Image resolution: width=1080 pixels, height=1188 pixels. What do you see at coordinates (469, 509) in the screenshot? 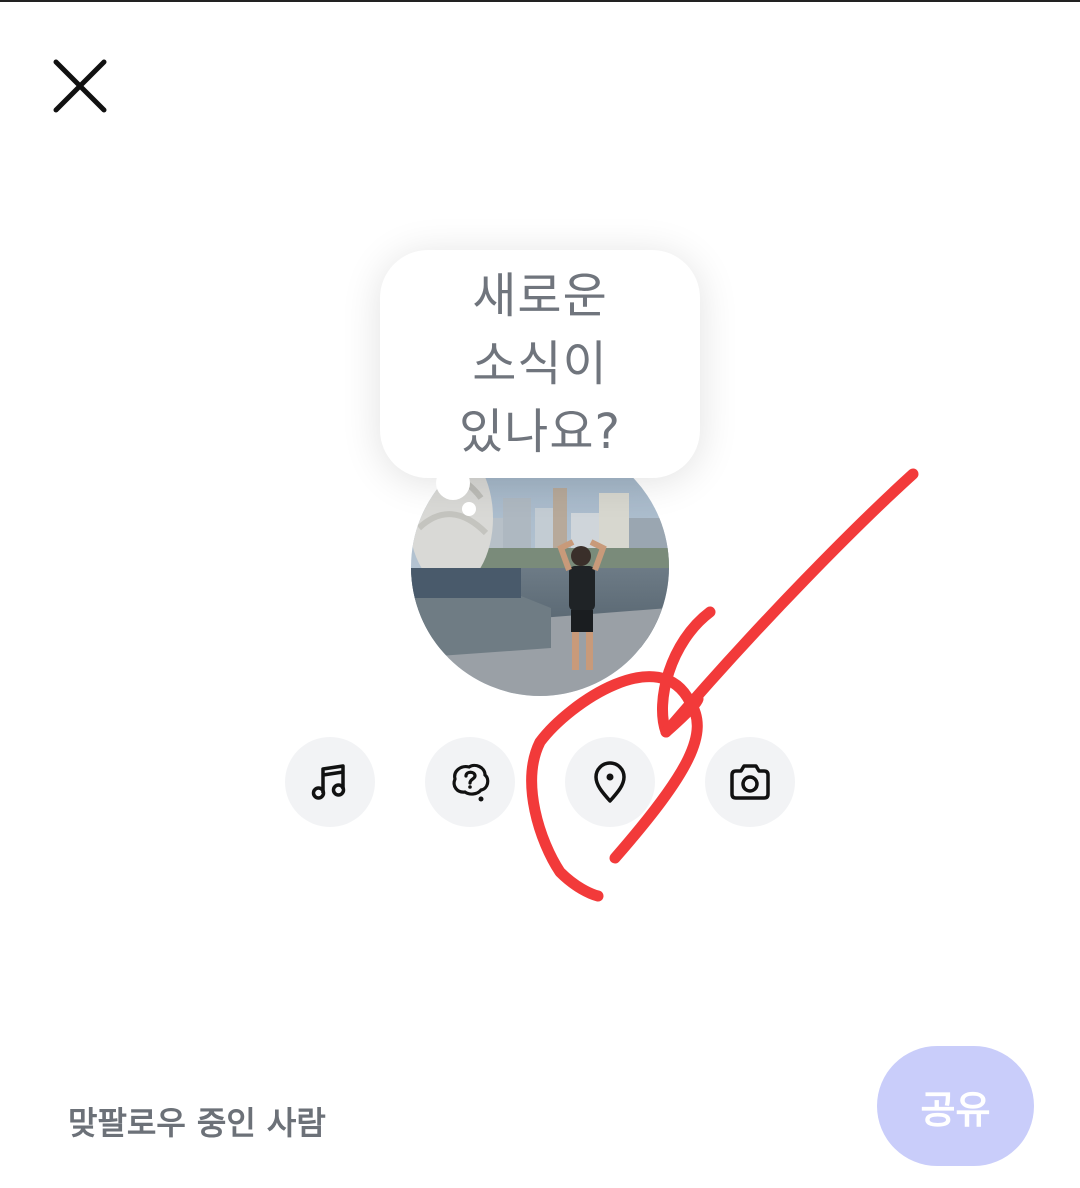
I see `bubble-tail-dot-small` at bounding box center [469, 509].